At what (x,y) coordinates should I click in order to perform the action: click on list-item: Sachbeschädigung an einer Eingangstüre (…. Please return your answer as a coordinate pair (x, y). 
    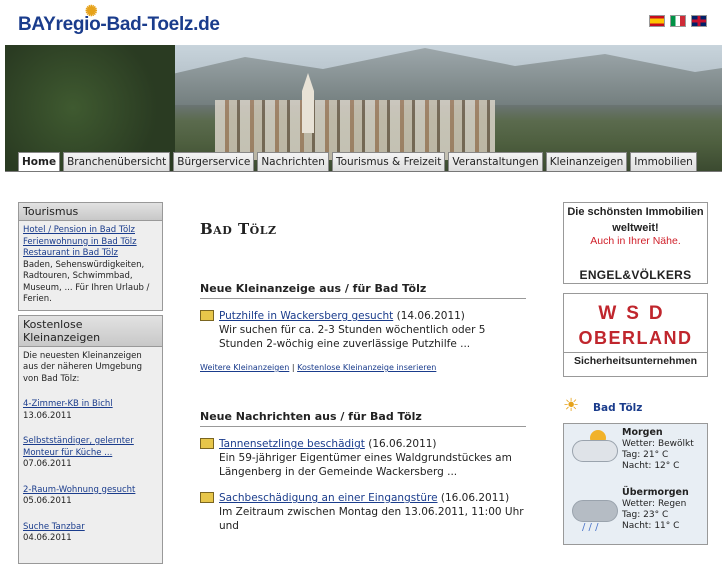
    Looking at the image, I should click on (365, 512).